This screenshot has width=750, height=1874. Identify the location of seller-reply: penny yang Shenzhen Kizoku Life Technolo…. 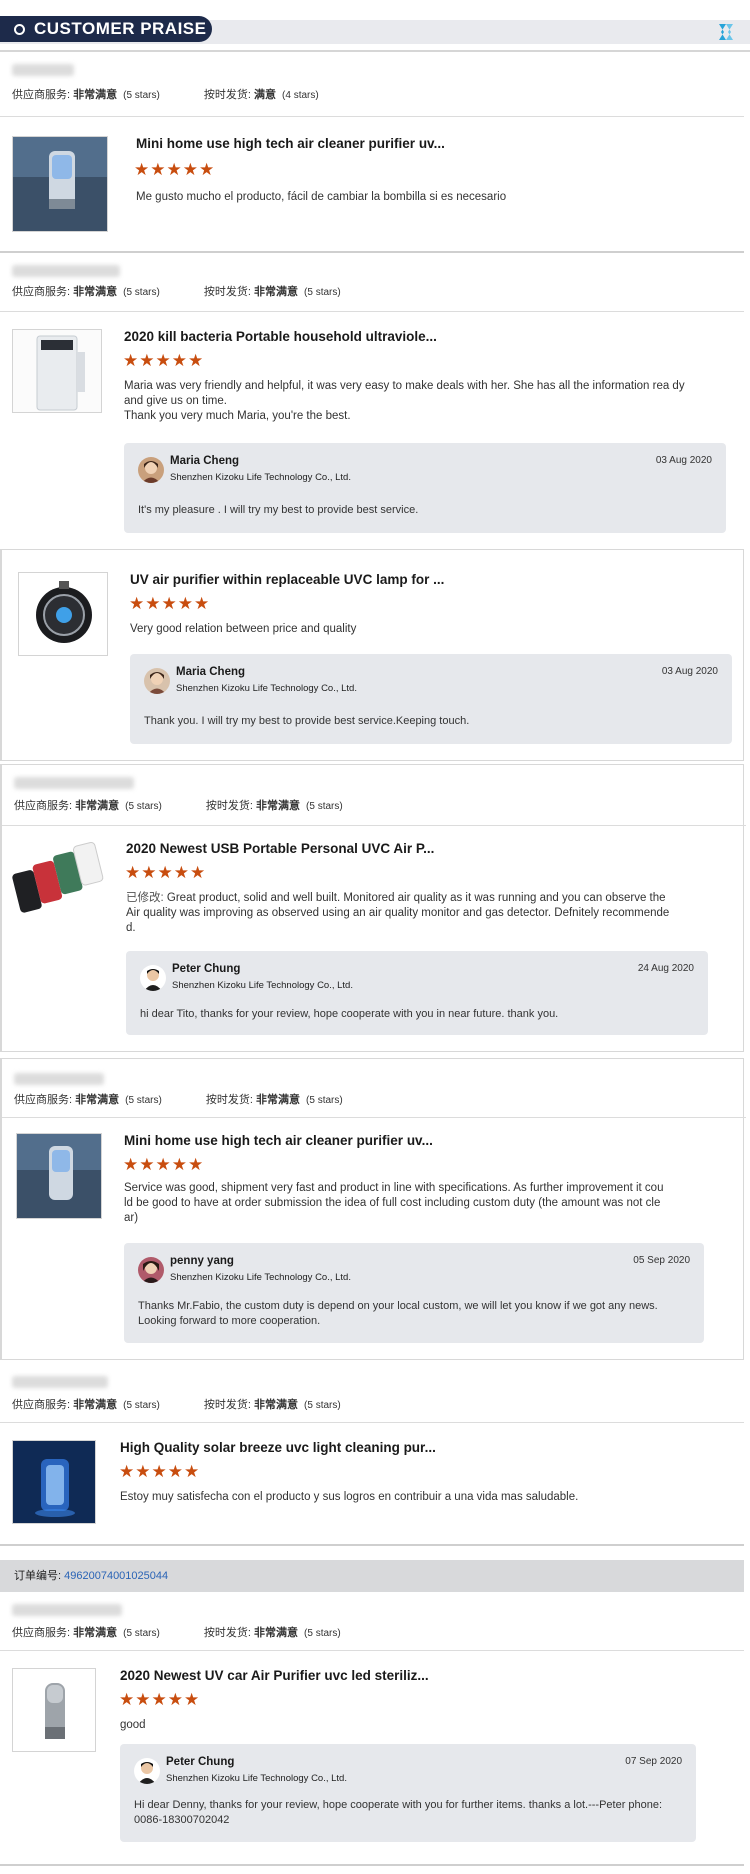
(414, 1293).